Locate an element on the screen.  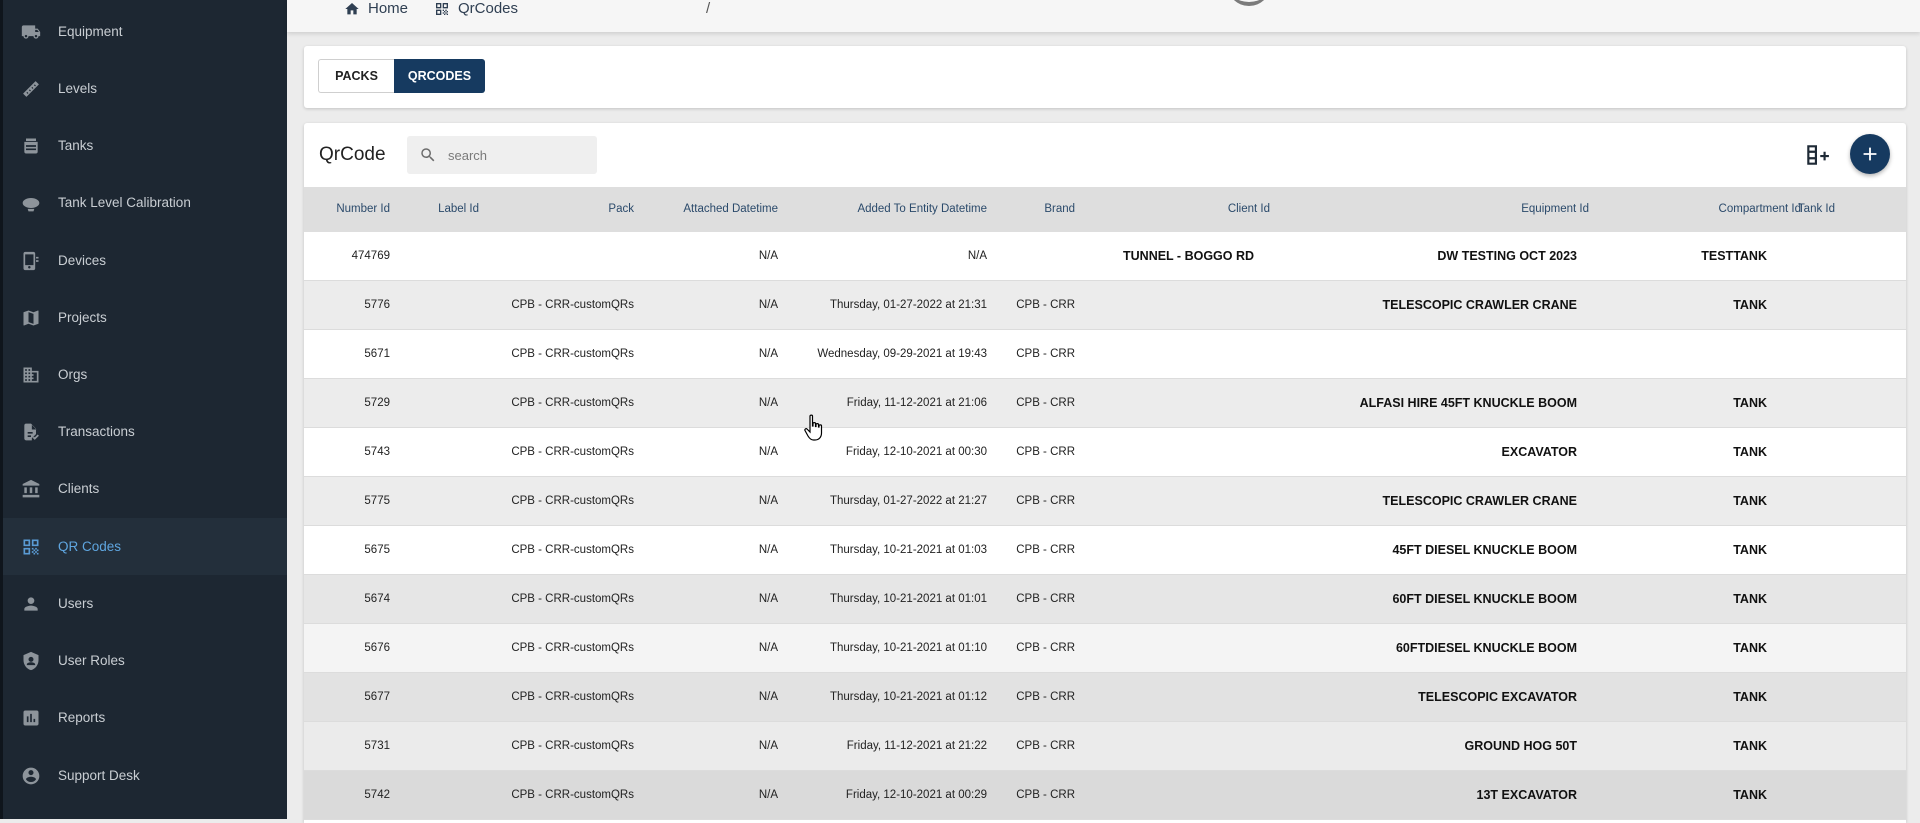
cell-client: TUNNEL - BOGGO RD is located at coordinates (1189, 256).